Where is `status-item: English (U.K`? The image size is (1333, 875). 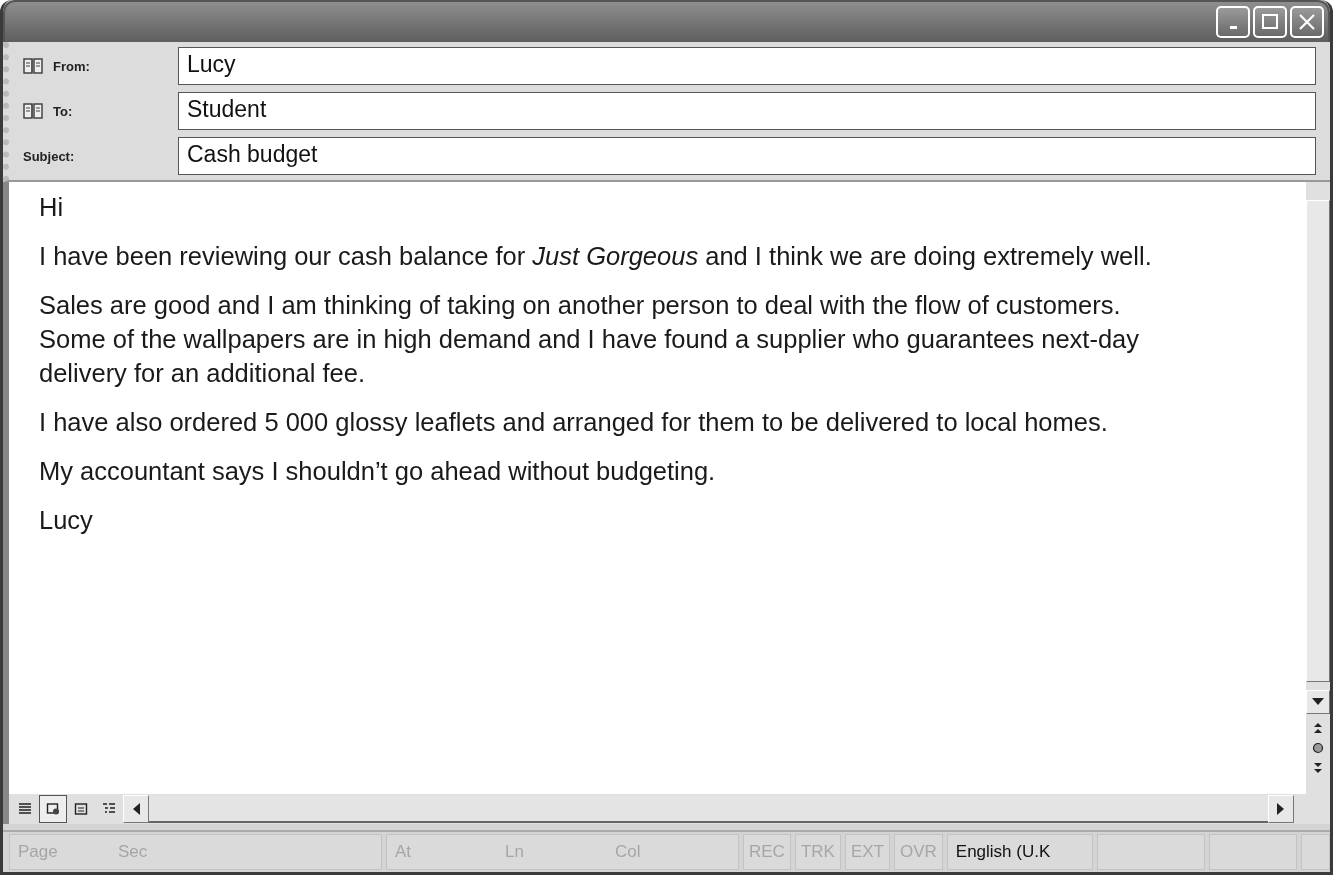 status-item: English (U.K is located at coordinates (1003, 852).